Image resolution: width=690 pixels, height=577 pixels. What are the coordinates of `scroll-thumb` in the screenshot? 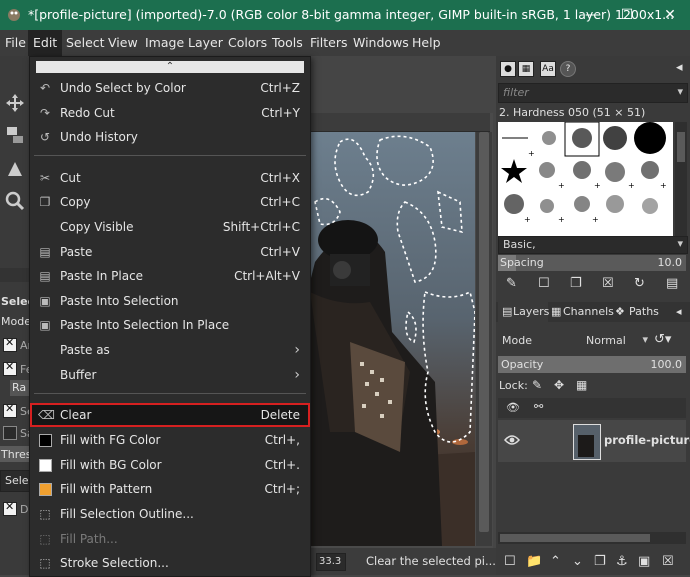 It's located at (484, 332).